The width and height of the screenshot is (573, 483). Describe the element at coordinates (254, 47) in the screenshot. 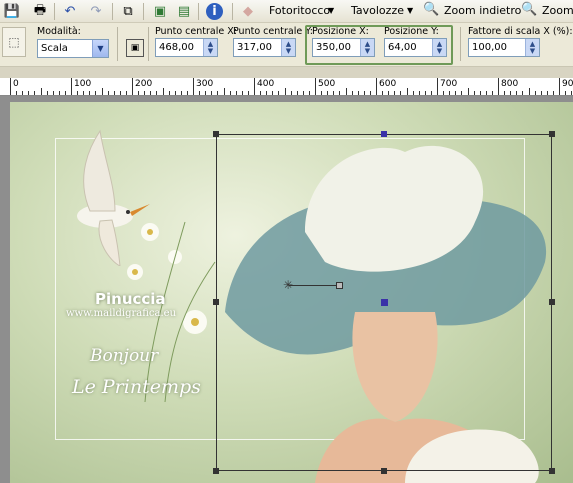

I see `punto-y-value: 317,00` at that location.